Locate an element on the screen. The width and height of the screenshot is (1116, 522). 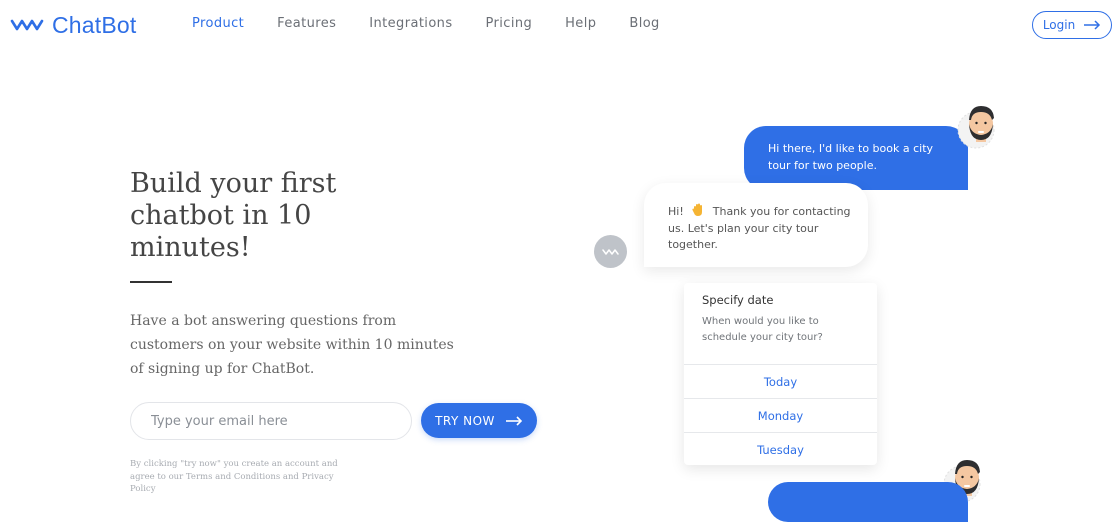
nav-item-integrations: Integrations is located at coordinates (410, 23).